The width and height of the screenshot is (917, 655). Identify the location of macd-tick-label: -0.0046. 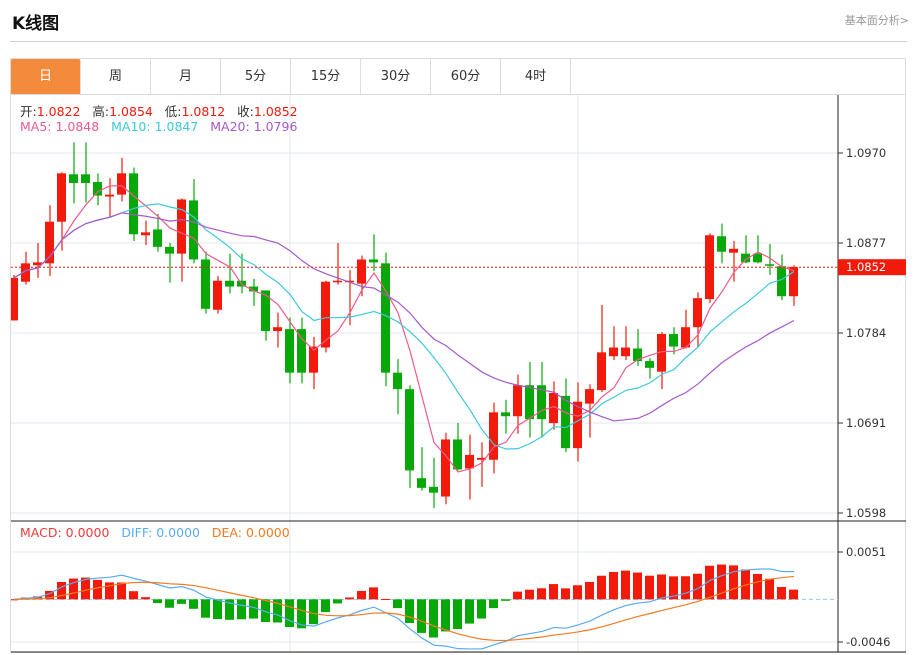
(868, 642).